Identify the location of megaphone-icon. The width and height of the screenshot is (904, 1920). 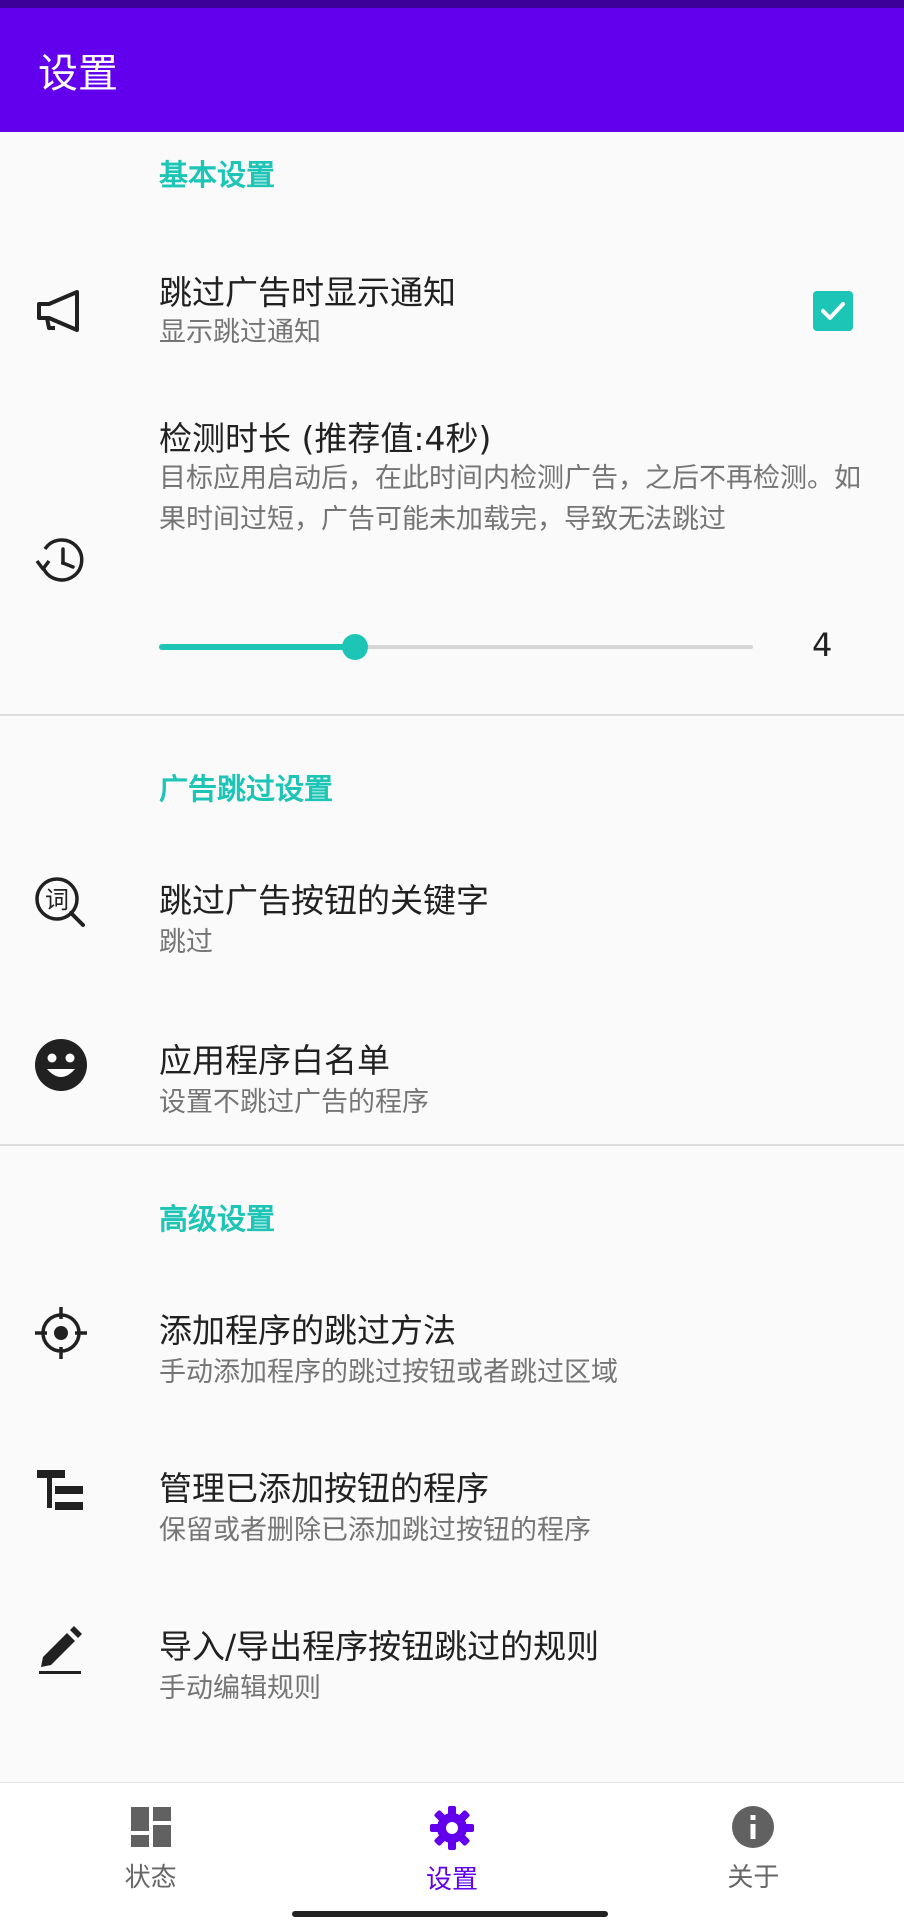
(61, 311).